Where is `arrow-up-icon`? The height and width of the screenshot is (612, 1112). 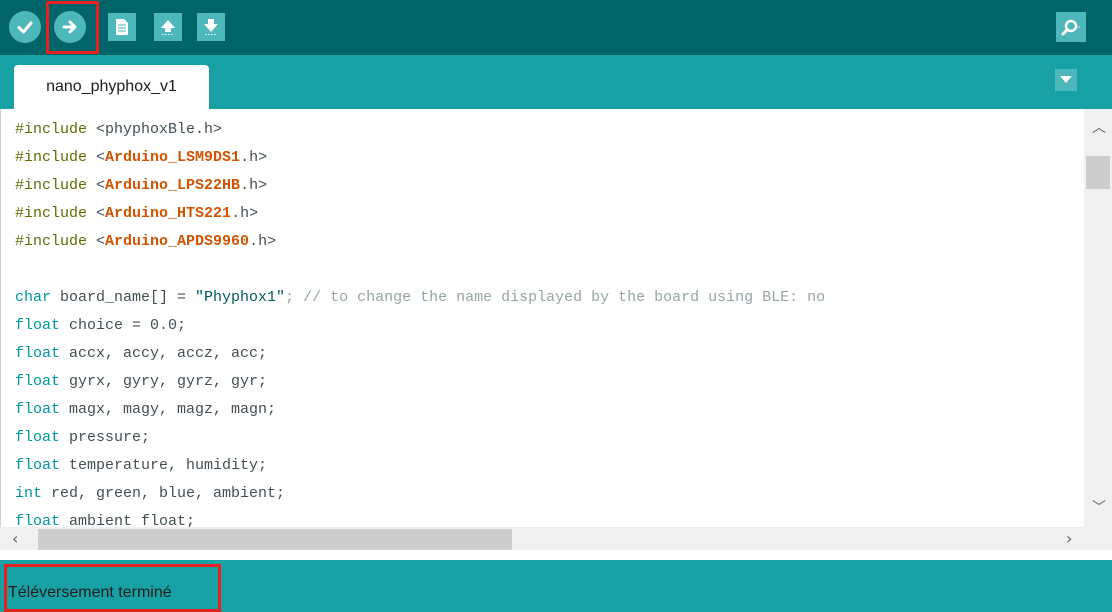
arrow-up-icon is located at coordinates (168, 27).